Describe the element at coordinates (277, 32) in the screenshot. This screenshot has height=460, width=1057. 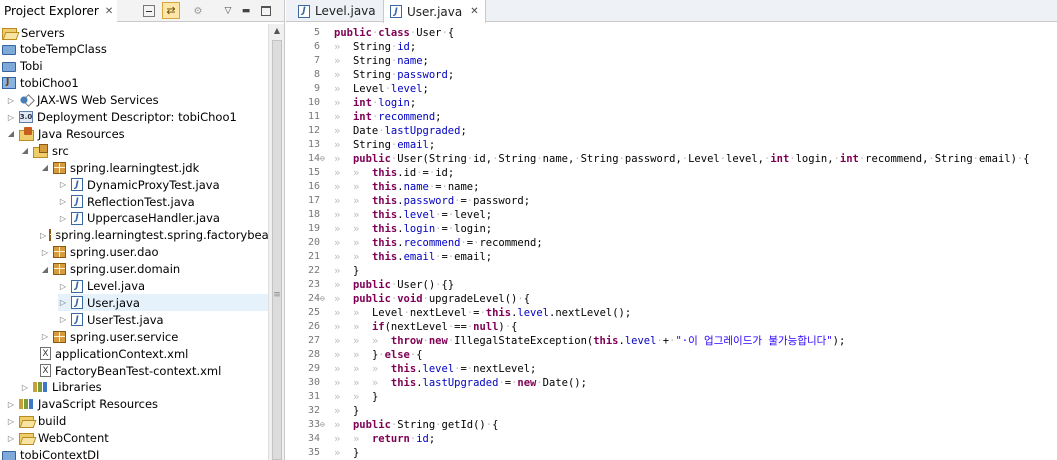
I see `scroll-up-icon: ▲` at that location.